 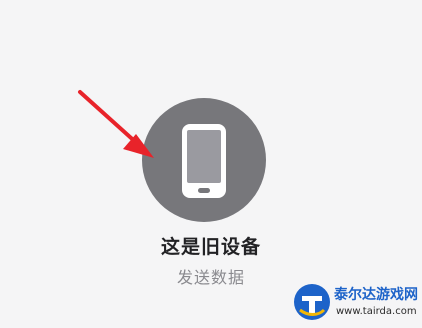 I want to click on watermark: 泰尔达游戏网 www.tairda.com, so click(x=355, y=303).